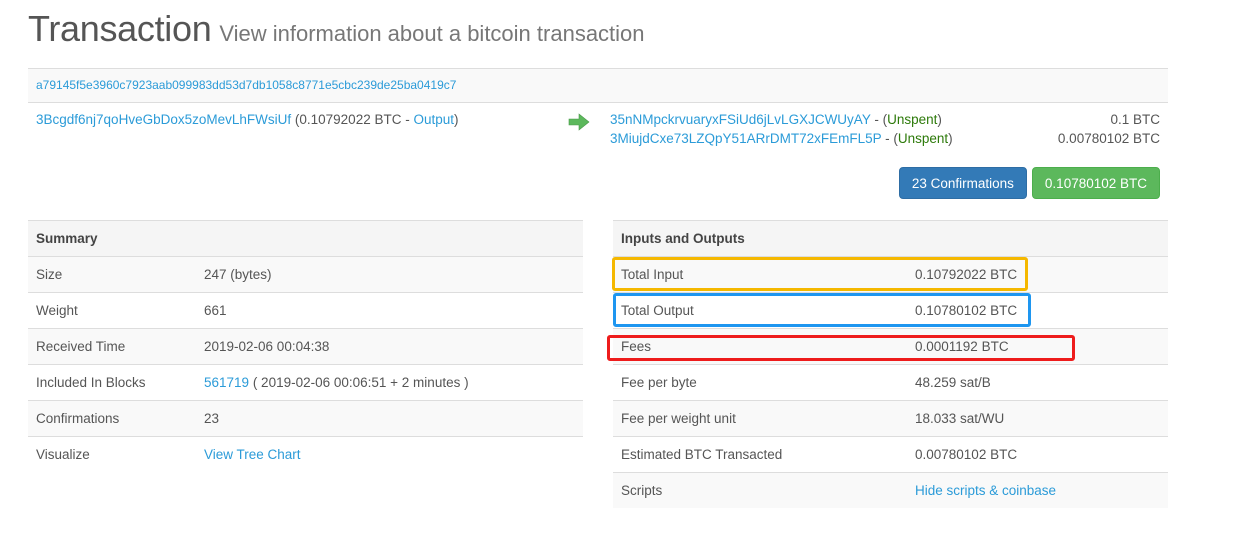 The width and height of the screenshot is (1238, 551). Describe the element at coordinates (760, 418) in the screenshot. I see `row-label: Fee per weight unit` at that location.